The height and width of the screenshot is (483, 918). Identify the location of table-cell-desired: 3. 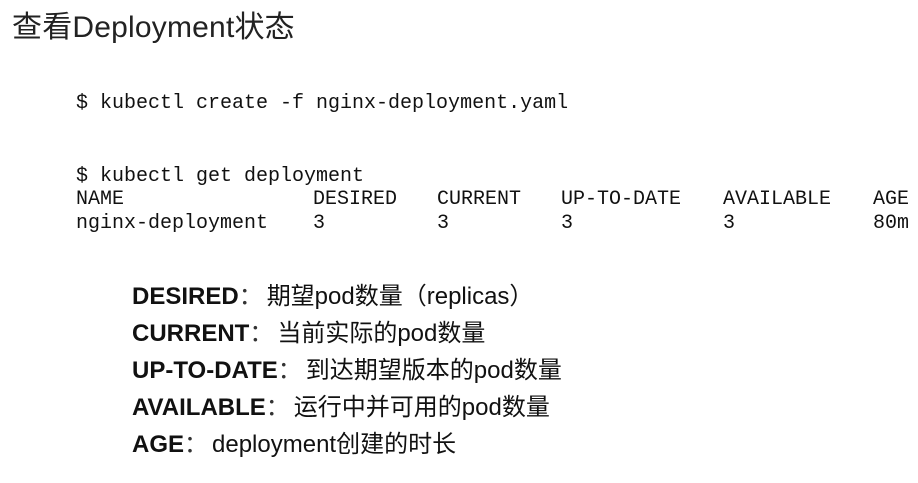
(319, 223).